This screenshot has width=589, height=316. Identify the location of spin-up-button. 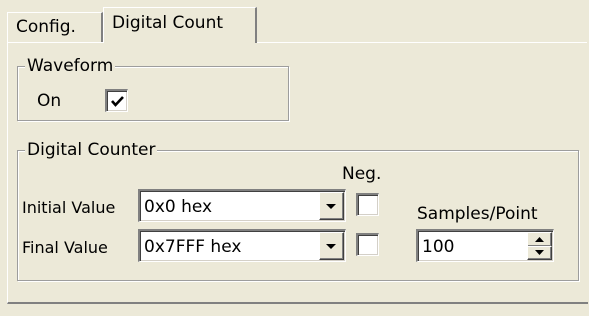
(539, 239).